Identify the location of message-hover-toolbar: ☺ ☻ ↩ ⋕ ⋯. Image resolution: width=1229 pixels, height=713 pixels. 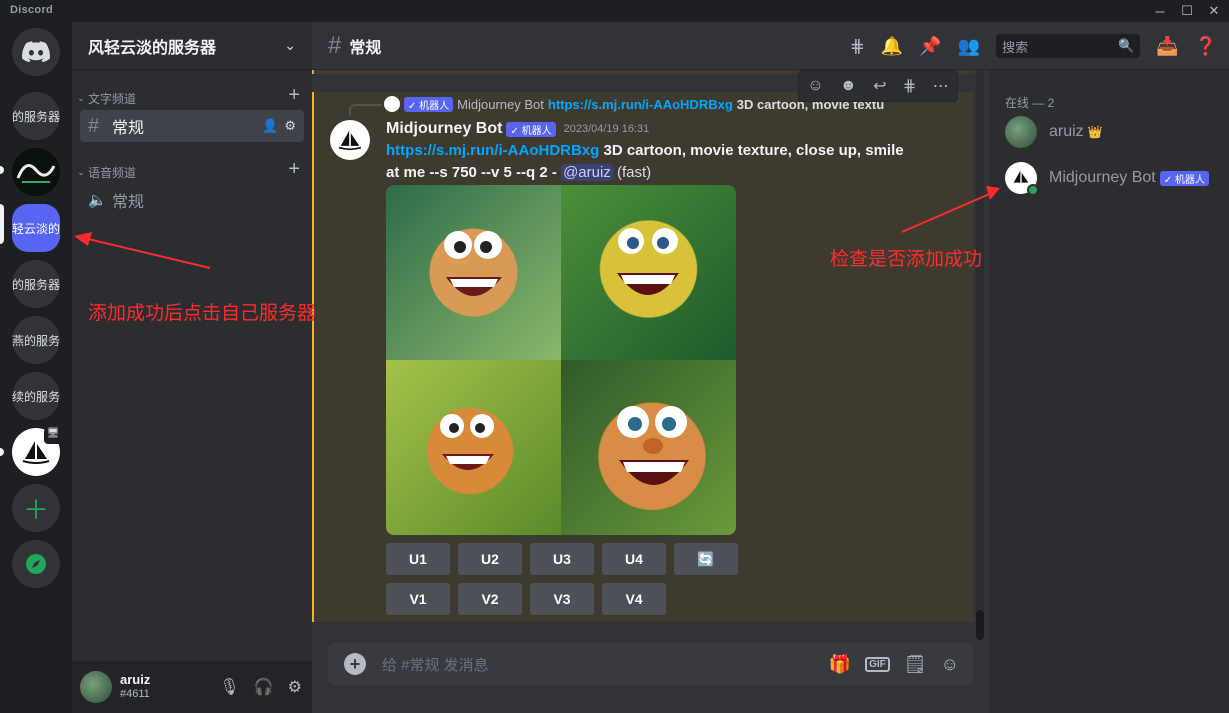
(878, 86).